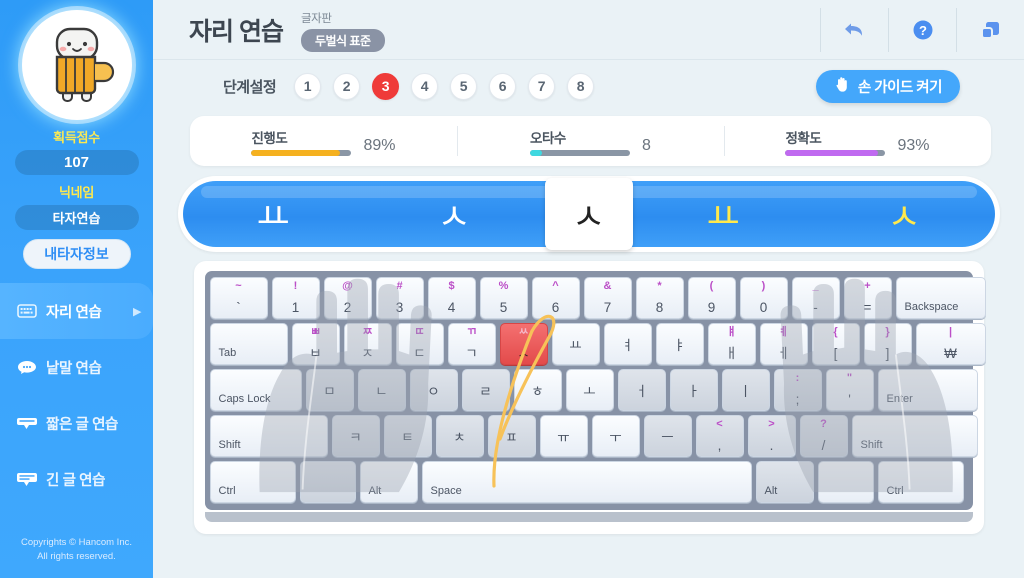 This screenshot has width=1024, height=578. Describe the element at coordinates (667, 436) in the screenshot. I see `key-ㅡ: ㅡ` at that location.